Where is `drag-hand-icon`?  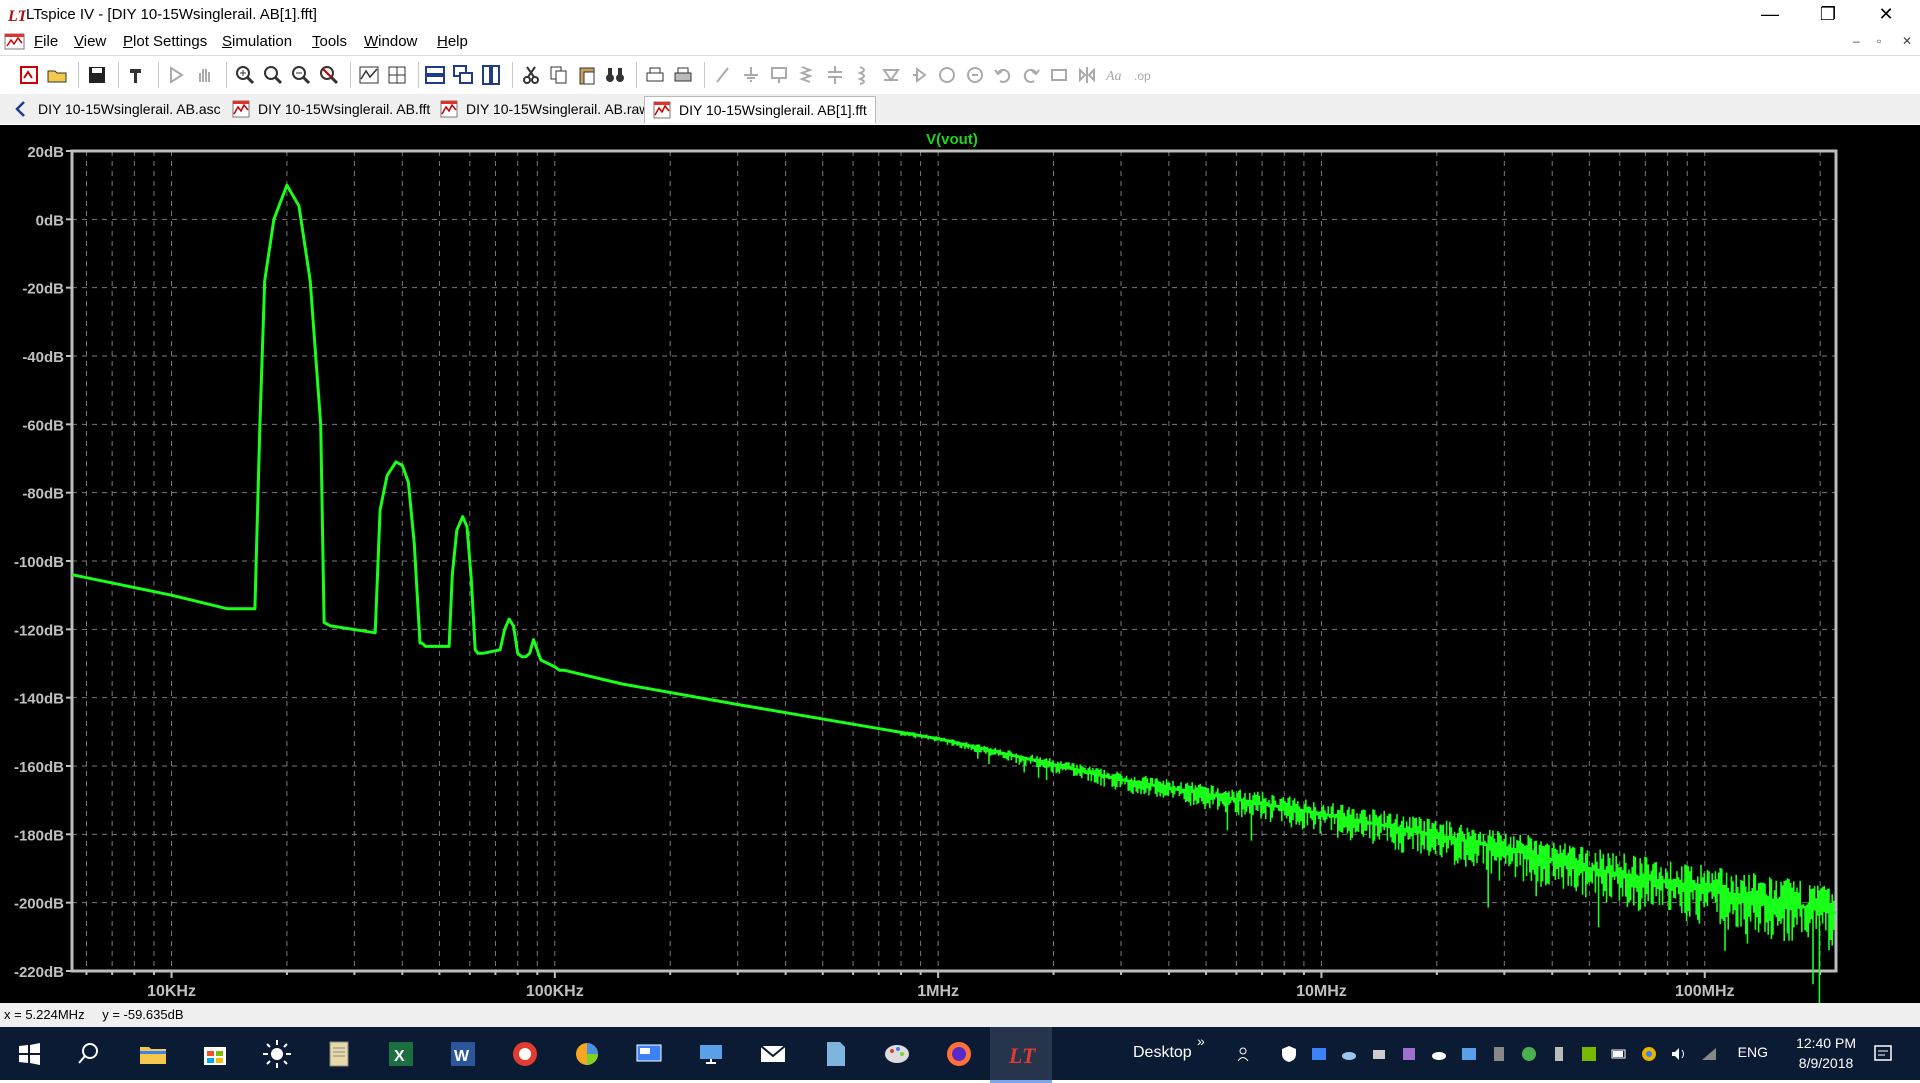 drag-hand-icon is located at coordinates (975, 75).